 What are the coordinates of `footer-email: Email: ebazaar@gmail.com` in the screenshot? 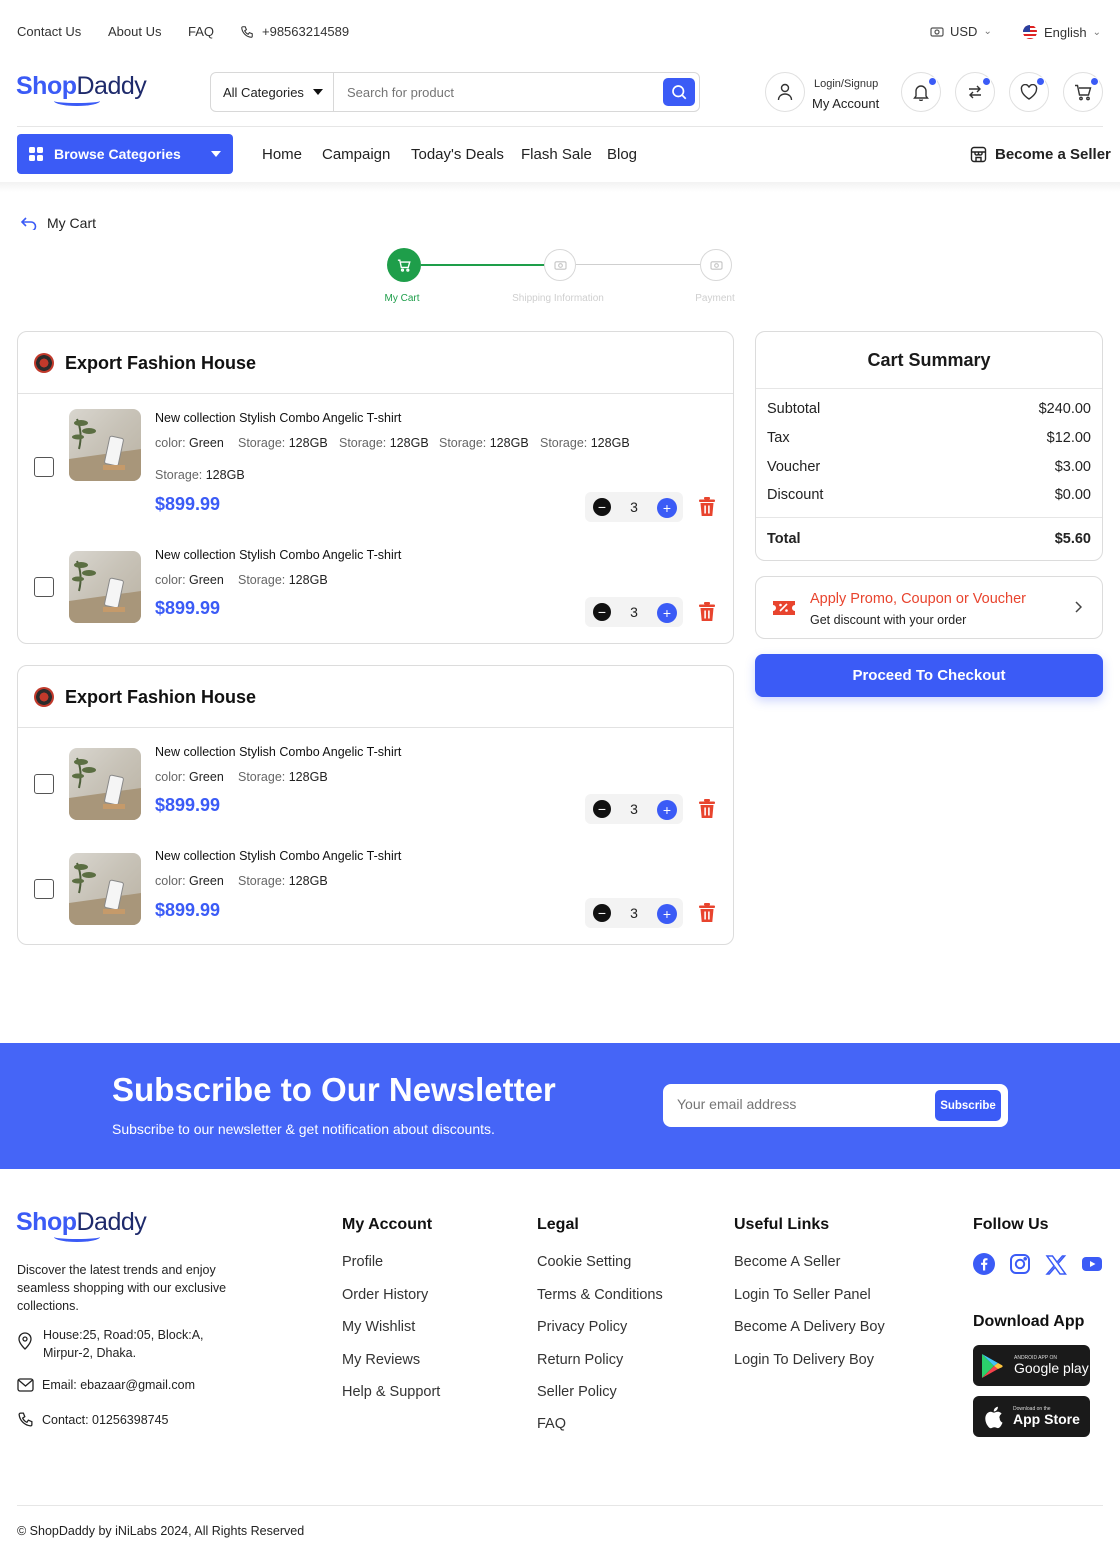 It's located at (106, 1385).